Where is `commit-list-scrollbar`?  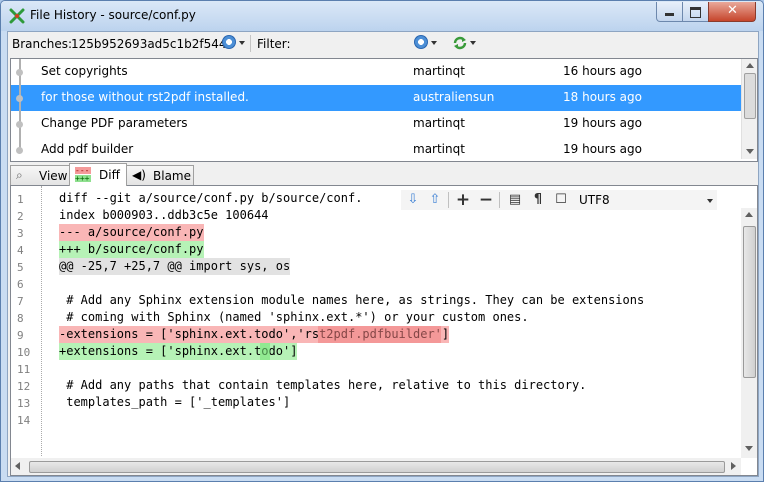 commit-list-scrollbar is located at coordinates (749, 109).